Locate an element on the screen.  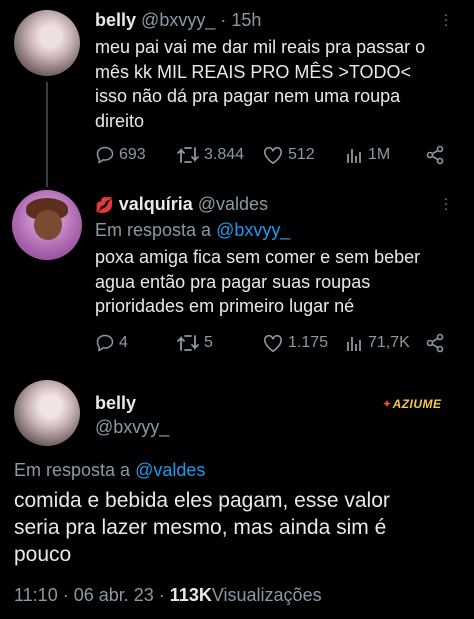
tweet-line: seria pra lazer mesmo, mas ainda sim é is located at coordinates (200, 527).